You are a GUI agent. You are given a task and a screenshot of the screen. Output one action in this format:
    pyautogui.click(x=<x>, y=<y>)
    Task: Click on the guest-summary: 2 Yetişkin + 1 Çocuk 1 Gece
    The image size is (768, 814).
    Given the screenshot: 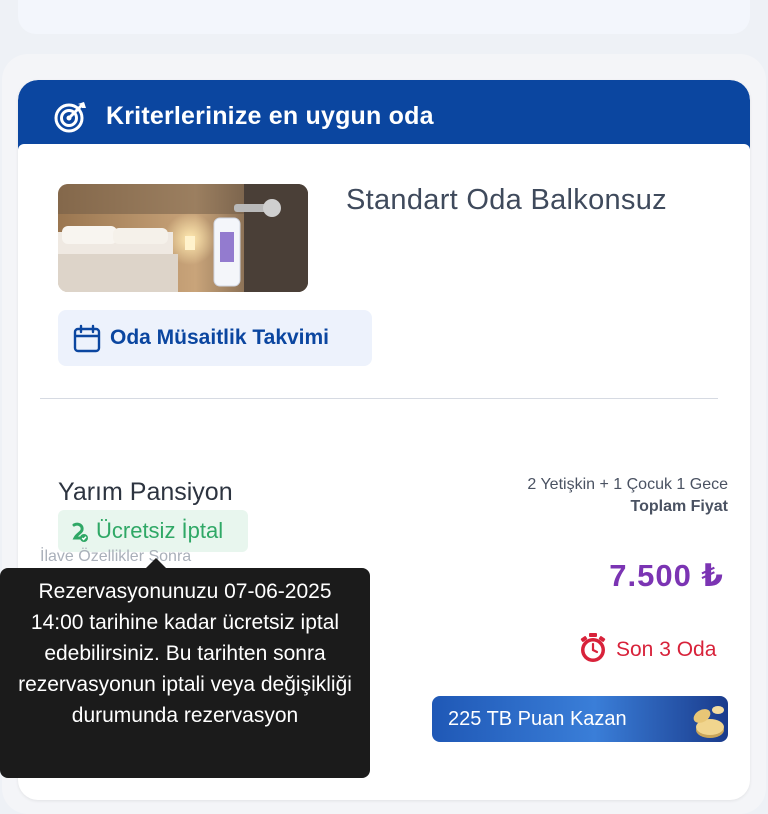 What is the action you would take?
    pyautogui.click(x=627, y=484)
    